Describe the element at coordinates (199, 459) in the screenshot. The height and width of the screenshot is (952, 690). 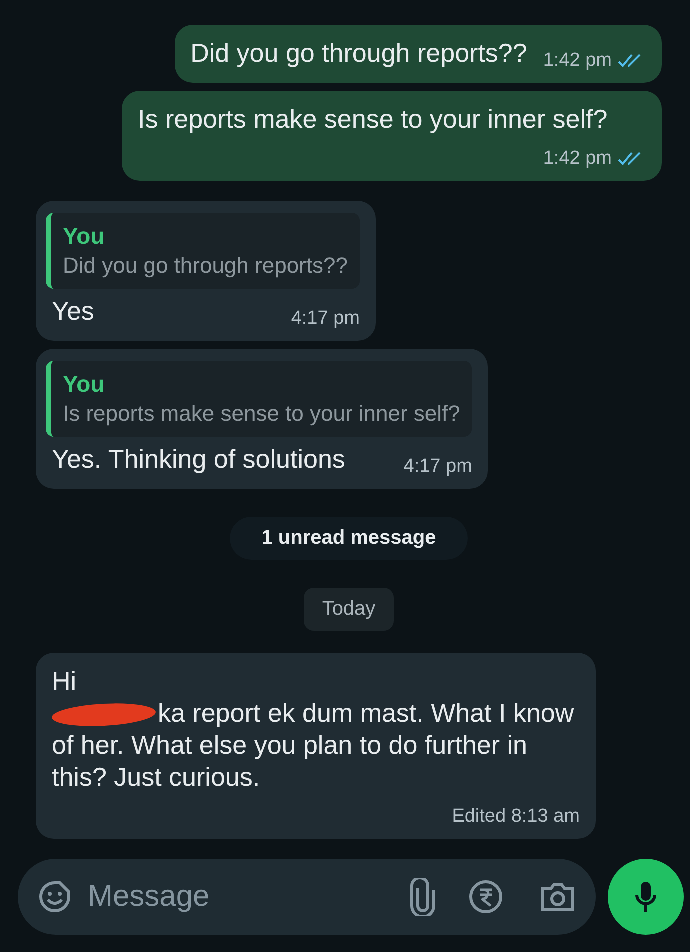
I see `message-text: Yes. Thinking of solutions` at that location.